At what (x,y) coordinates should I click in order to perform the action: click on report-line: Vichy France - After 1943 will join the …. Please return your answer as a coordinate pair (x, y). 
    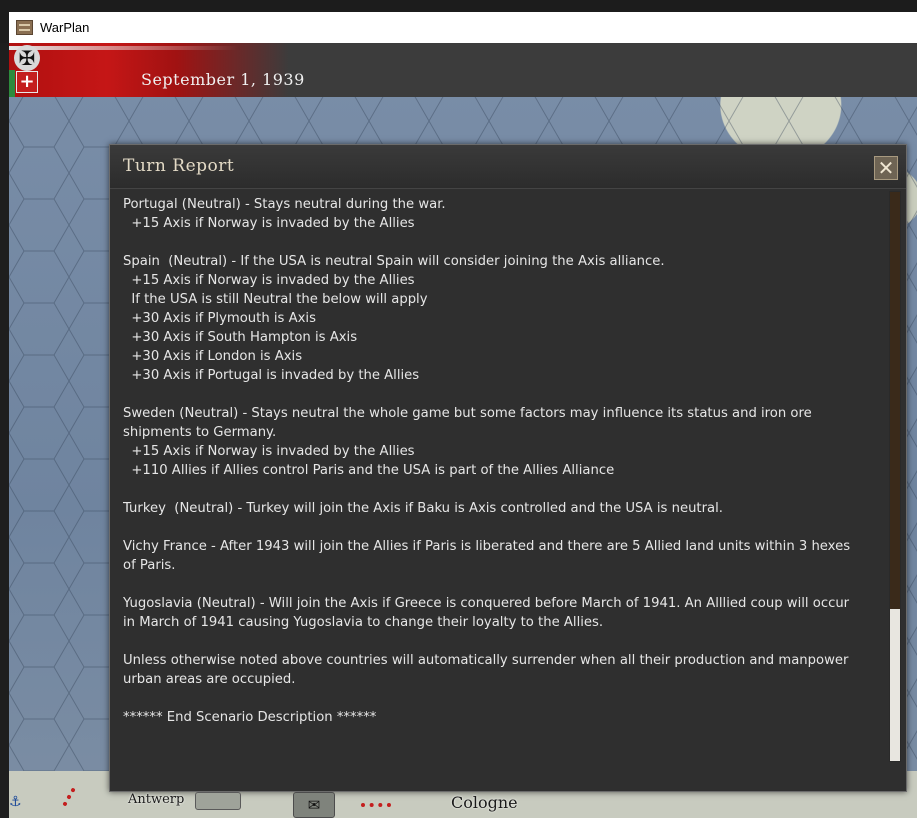
    Looking at the image, I should click on (487, 546).